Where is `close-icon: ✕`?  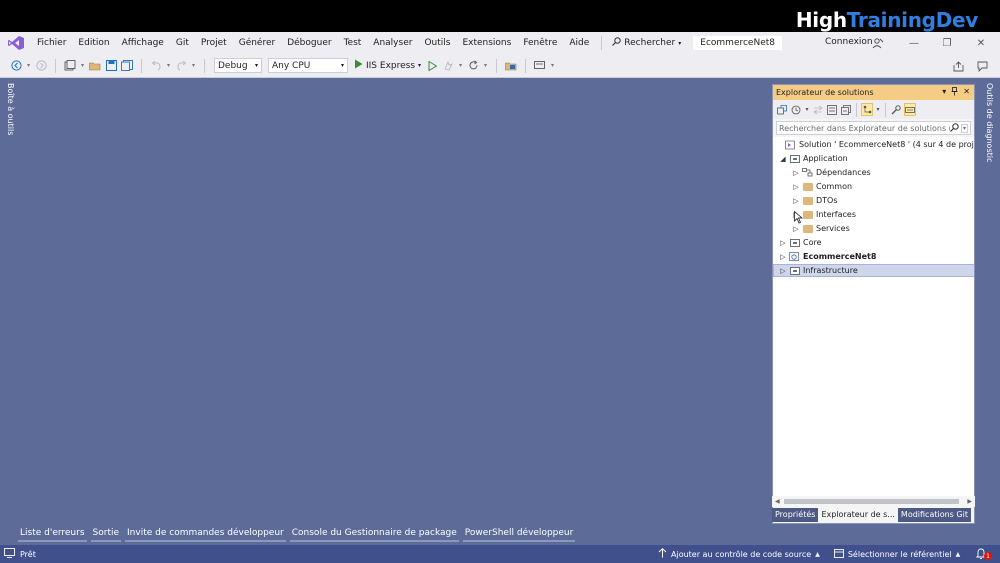
close-icon: ✕ is located at coordinates (966, 92).